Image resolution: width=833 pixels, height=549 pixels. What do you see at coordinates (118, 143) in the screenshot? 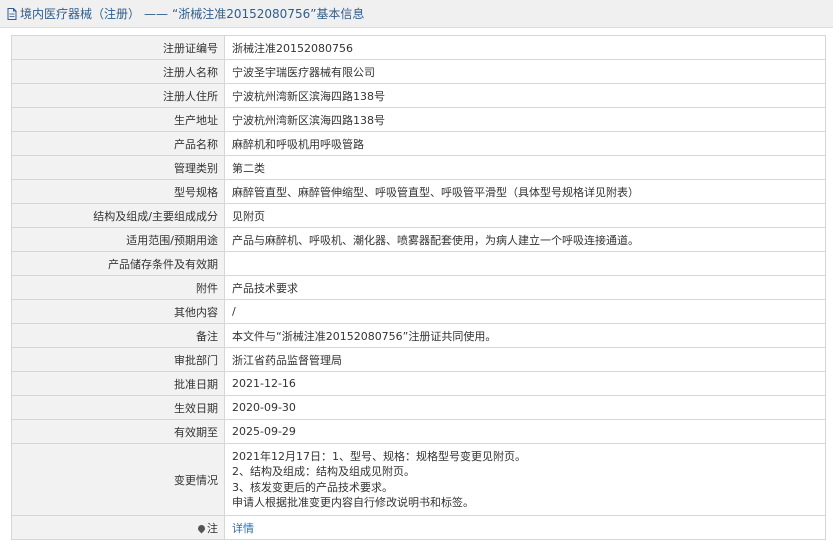
I see `row-label: 产品名称` at bounding box center [118, 143].